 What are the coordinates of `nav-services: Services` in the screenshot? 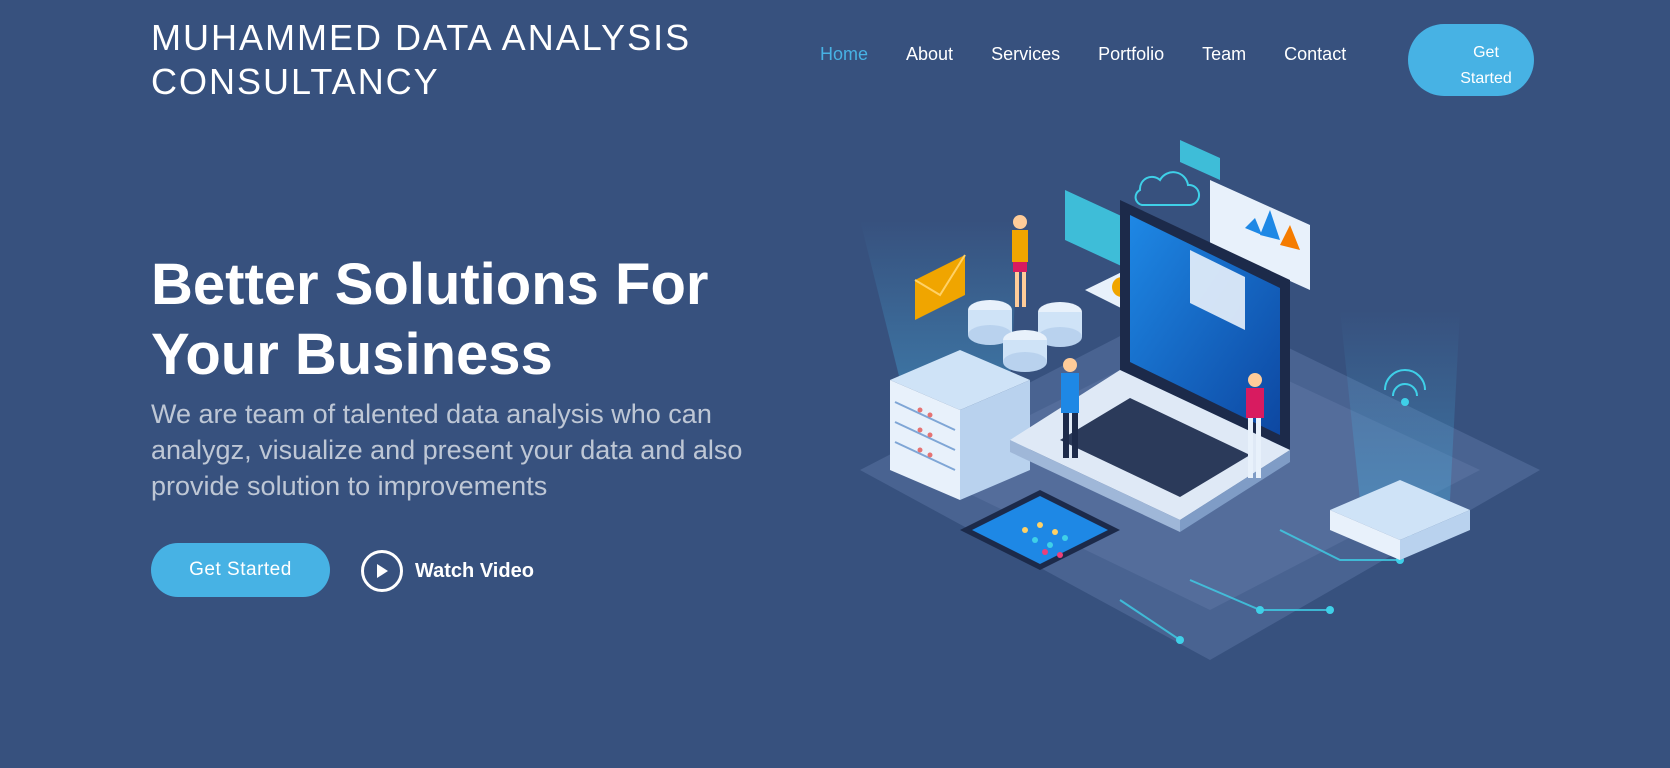 It's located at (1025, 54).